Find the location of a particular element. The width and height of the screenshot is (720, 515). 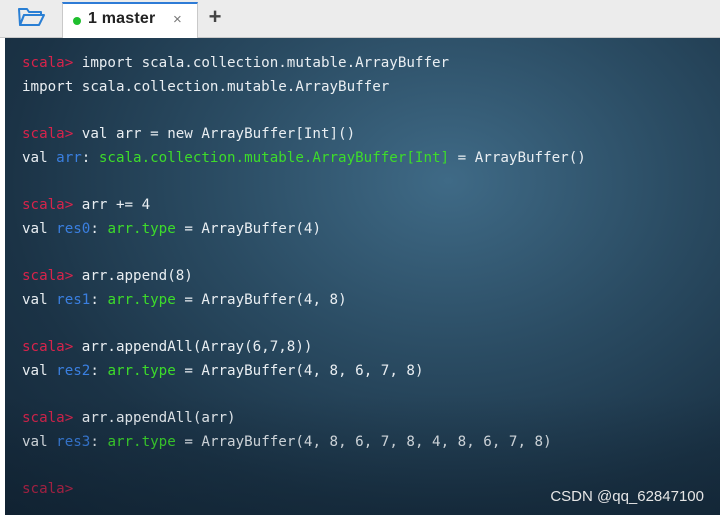

close-icon: × is located at coordinates (177, 19).